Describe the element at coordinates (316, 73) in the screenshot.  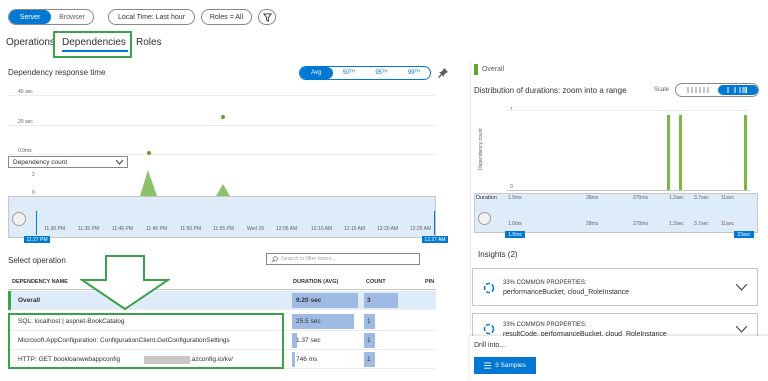
I see `avg-option: Avg` at that location.